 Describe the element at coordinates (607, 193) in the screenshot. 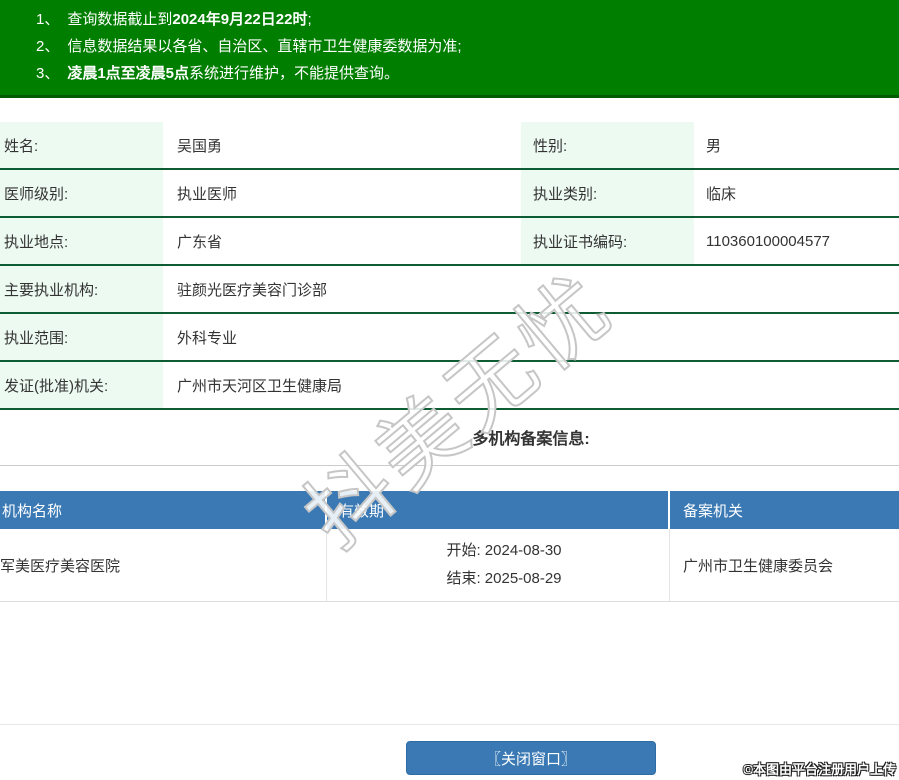

I see `field-label-practice-type: 执业类别:` at that location.